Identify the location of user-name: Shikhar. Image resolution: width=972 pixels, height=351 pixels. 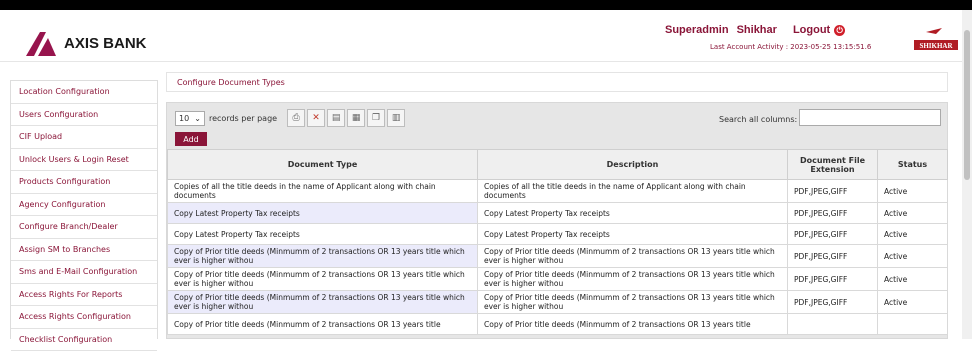
(757, 30).